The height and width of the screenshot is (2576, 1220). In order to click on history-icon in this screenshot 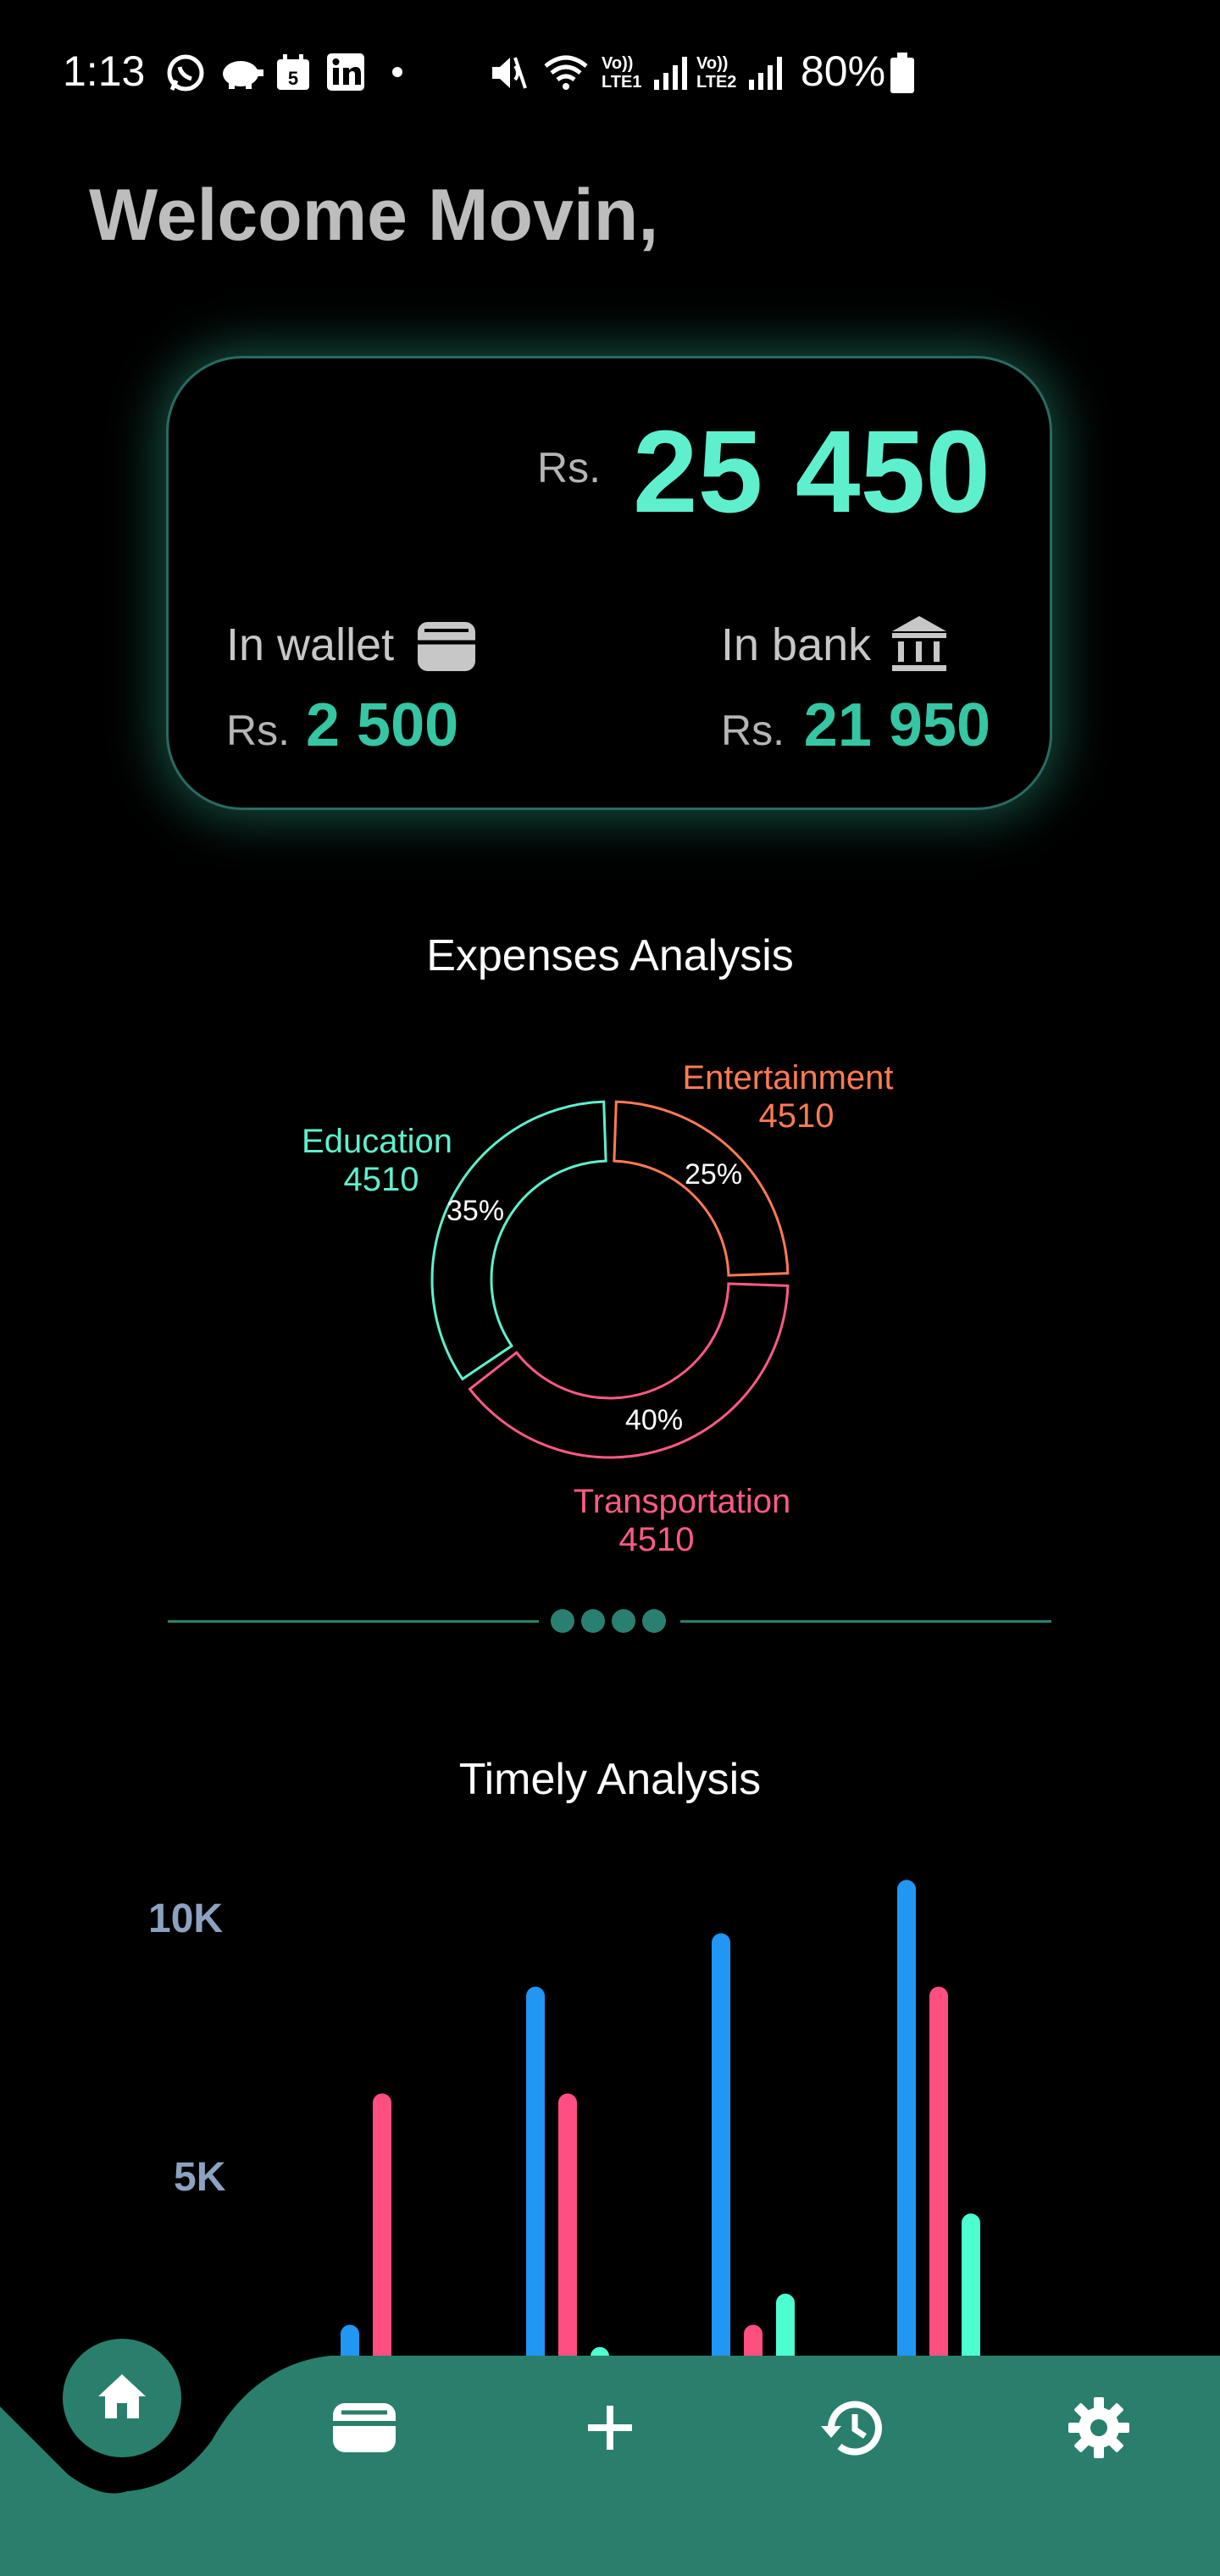, I will do `click(851, 2428)`.